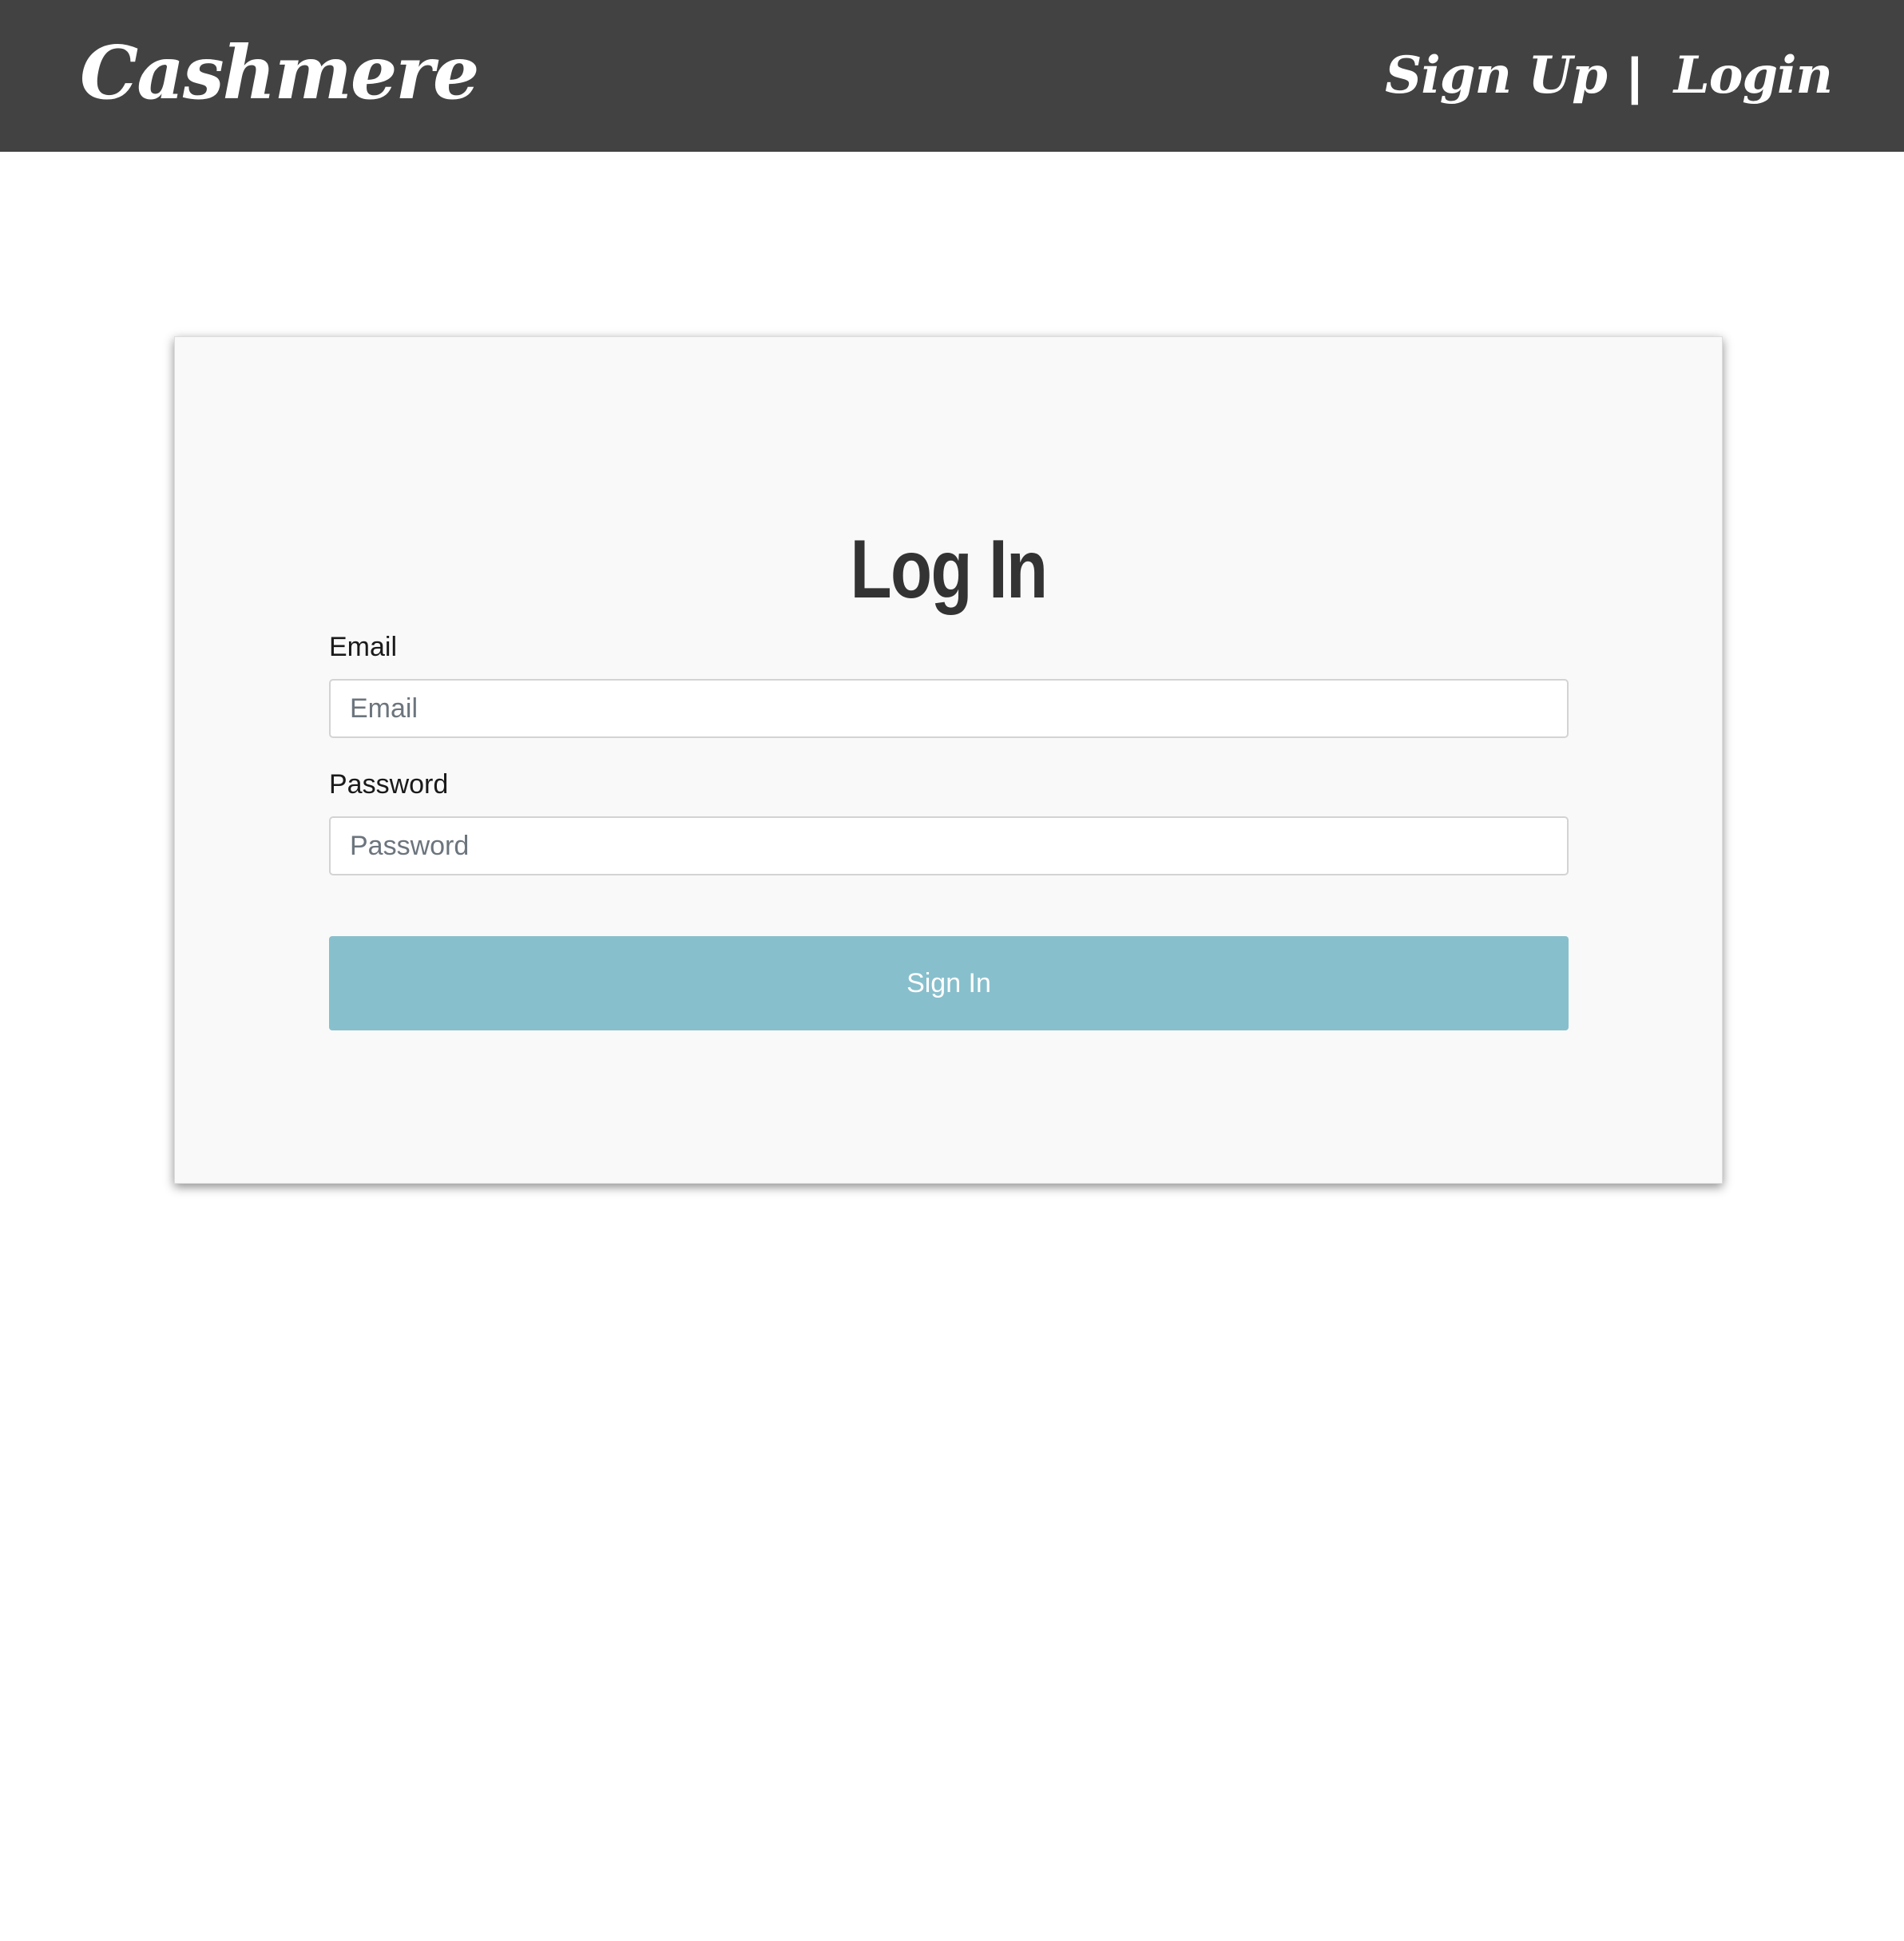  Describe the element at coordinates (363, 647) in the screenshot. I see `email-label: Email` at that location.